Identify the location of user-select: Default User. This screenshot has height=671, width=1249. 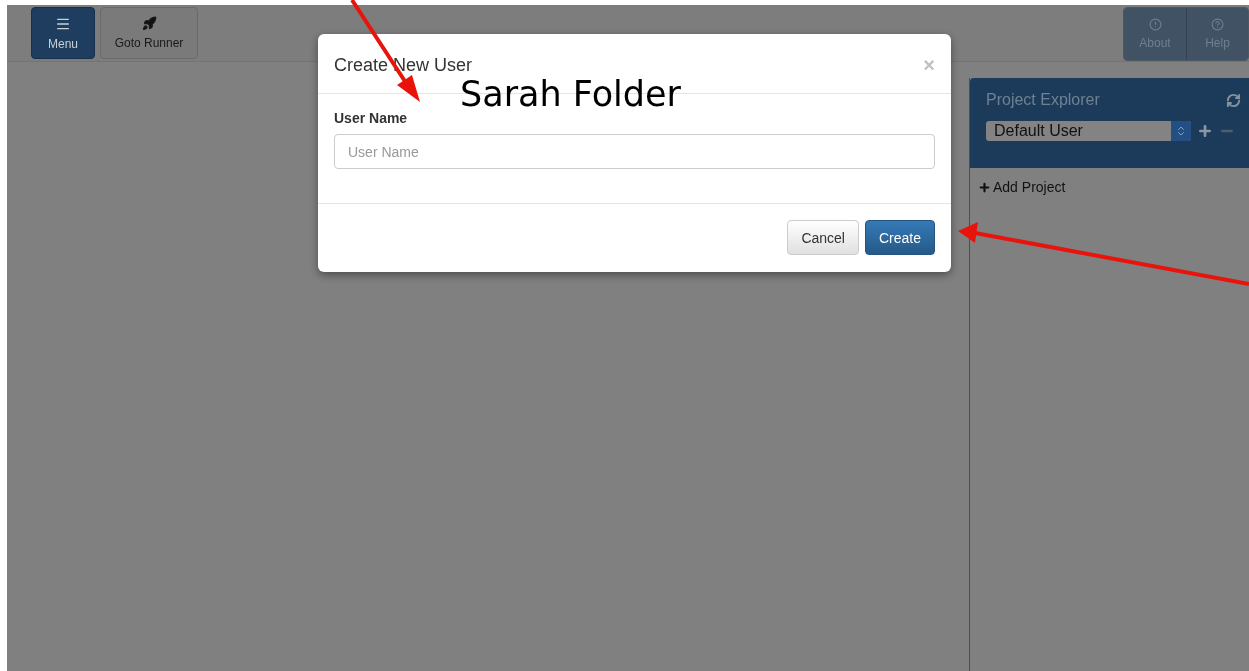
(1088, 131).